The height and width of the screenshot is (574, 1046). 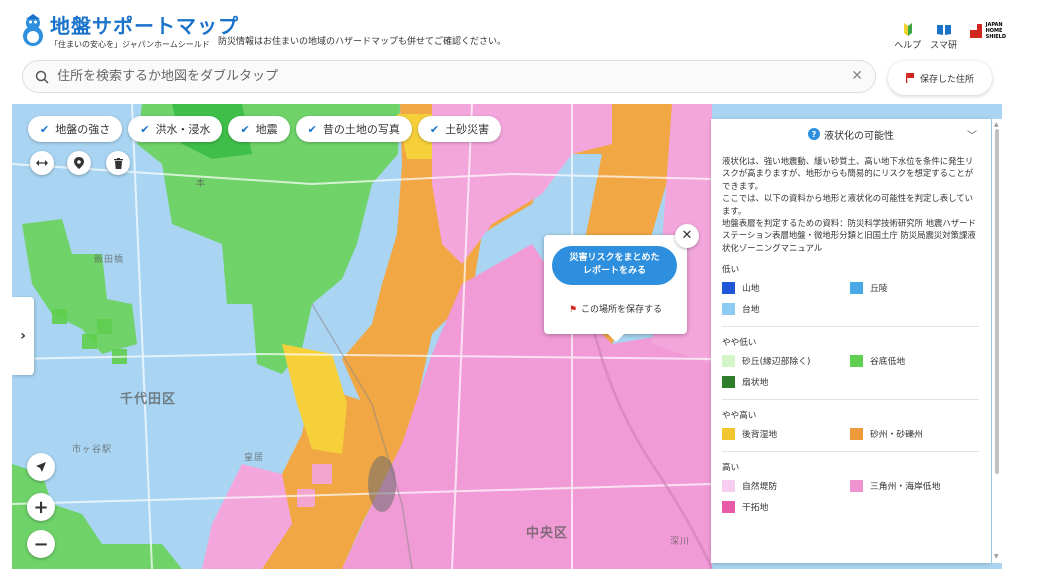 I want to click on trash-icon, so click(x=118, y=163).